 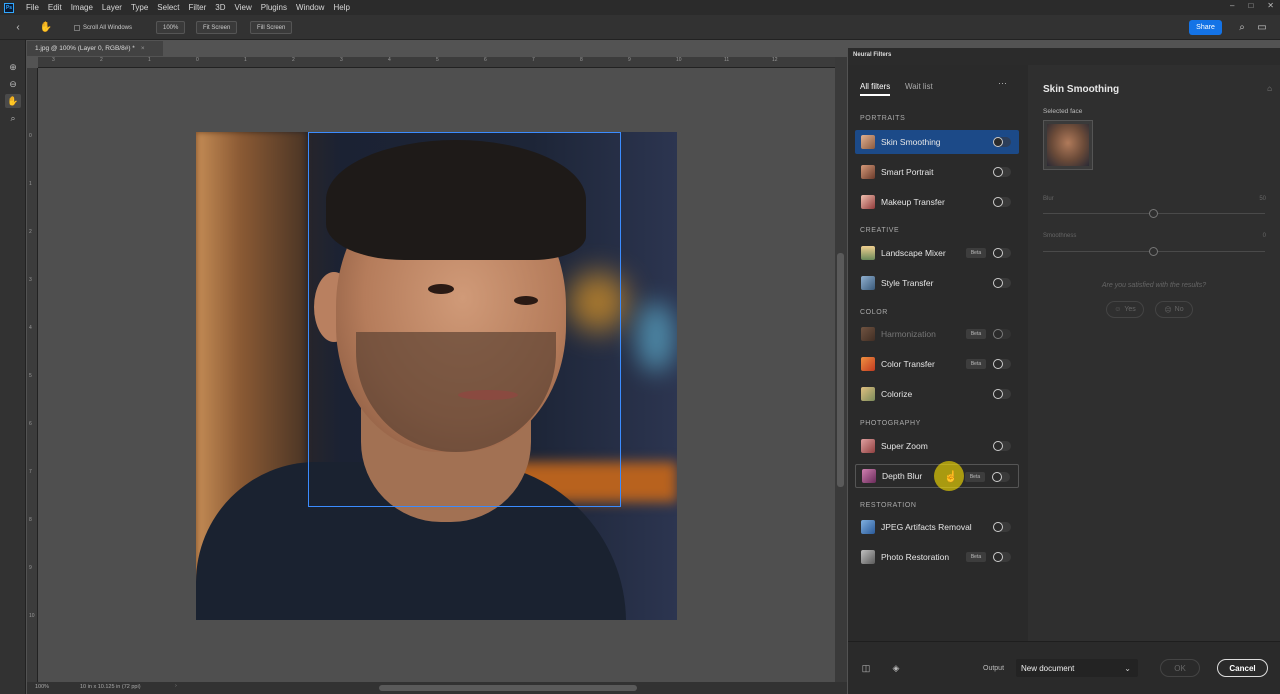 I want to click on blur-slider-knob, so click(x=1153, y=213).